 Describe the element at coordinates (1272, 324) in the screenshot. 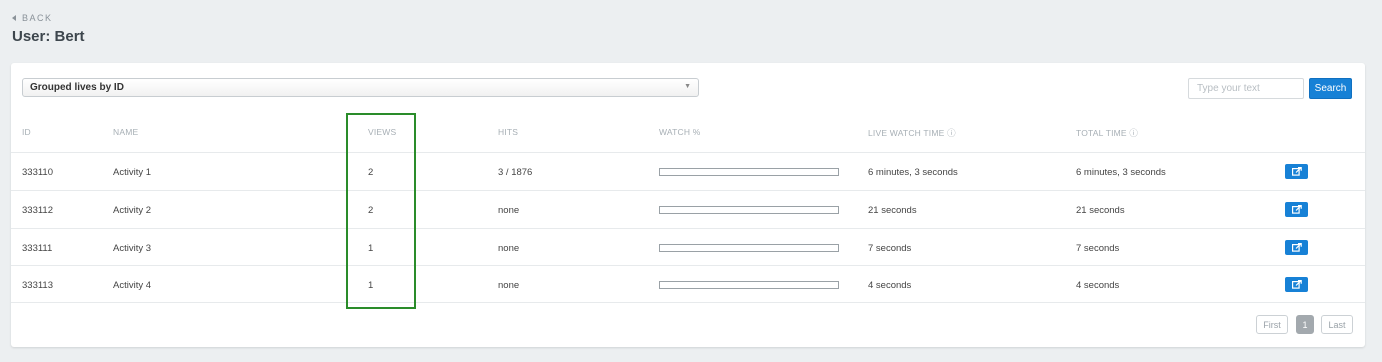

I see `pagination-first: First` at that location.